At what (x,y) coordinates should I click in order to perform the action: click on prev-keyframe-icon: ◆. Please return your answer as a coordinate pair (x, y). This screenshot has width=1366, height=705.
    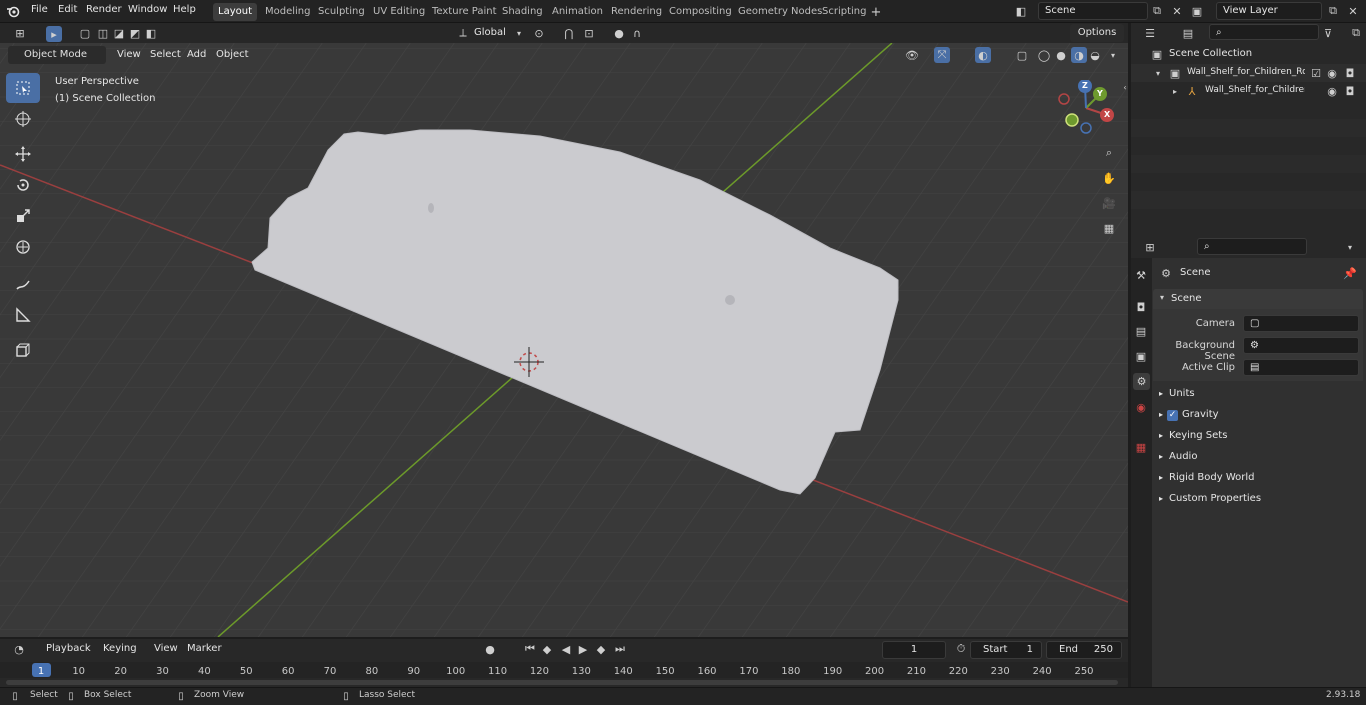
    Looking at the image, I should click on (547, 649).